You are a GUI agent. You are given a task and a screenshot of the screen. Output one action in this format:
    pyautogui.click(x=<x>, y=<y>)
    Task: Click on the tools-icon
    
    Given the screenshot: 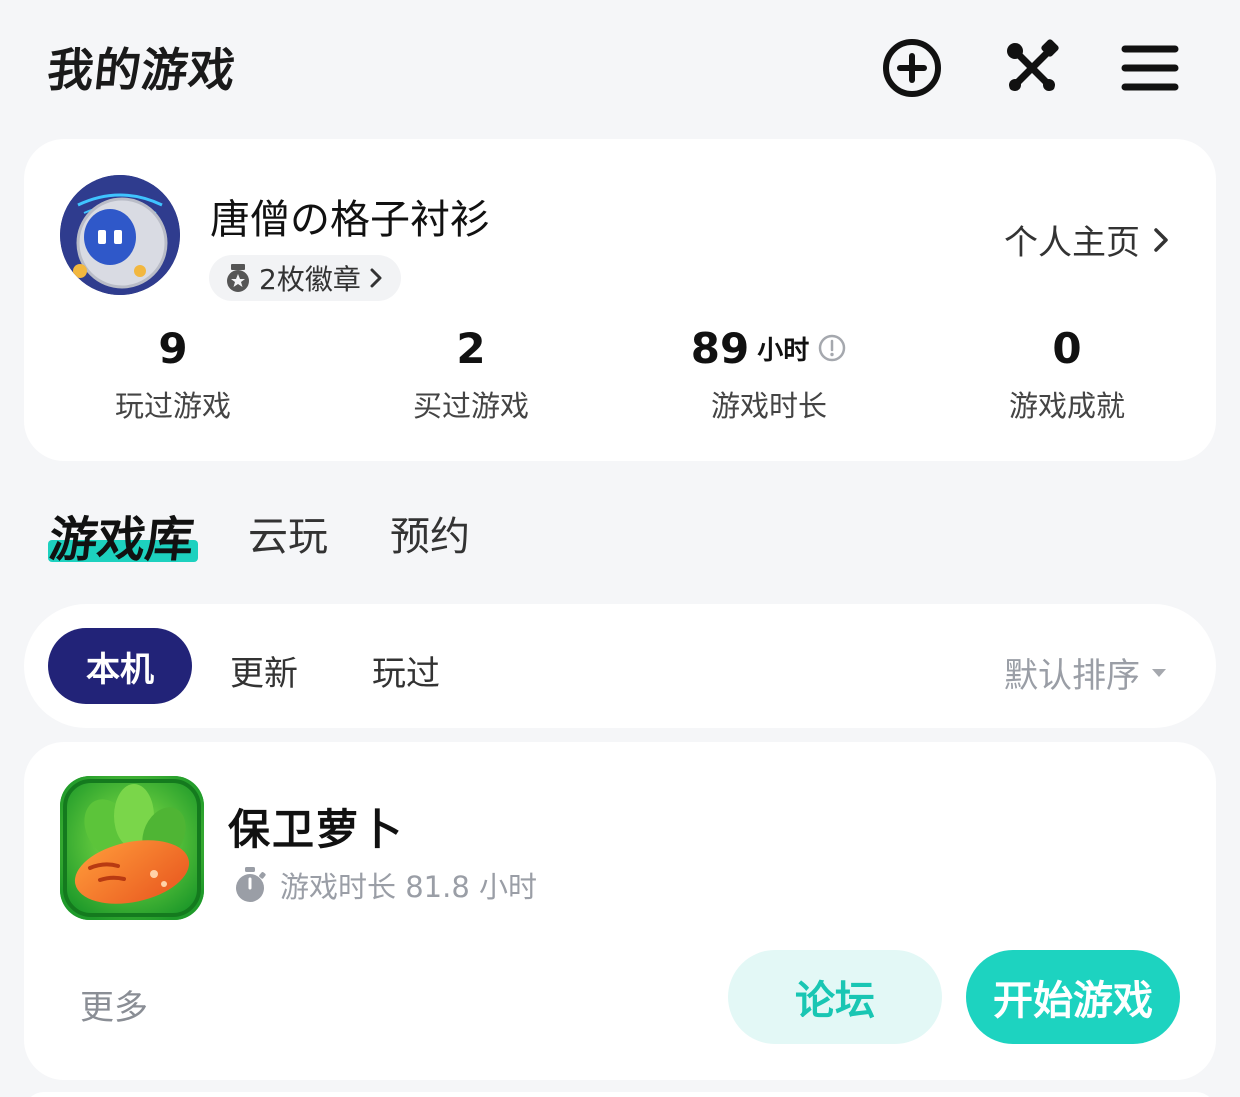 What is the action you would take?
    pyautogui.click(x=1033, y=65)
    